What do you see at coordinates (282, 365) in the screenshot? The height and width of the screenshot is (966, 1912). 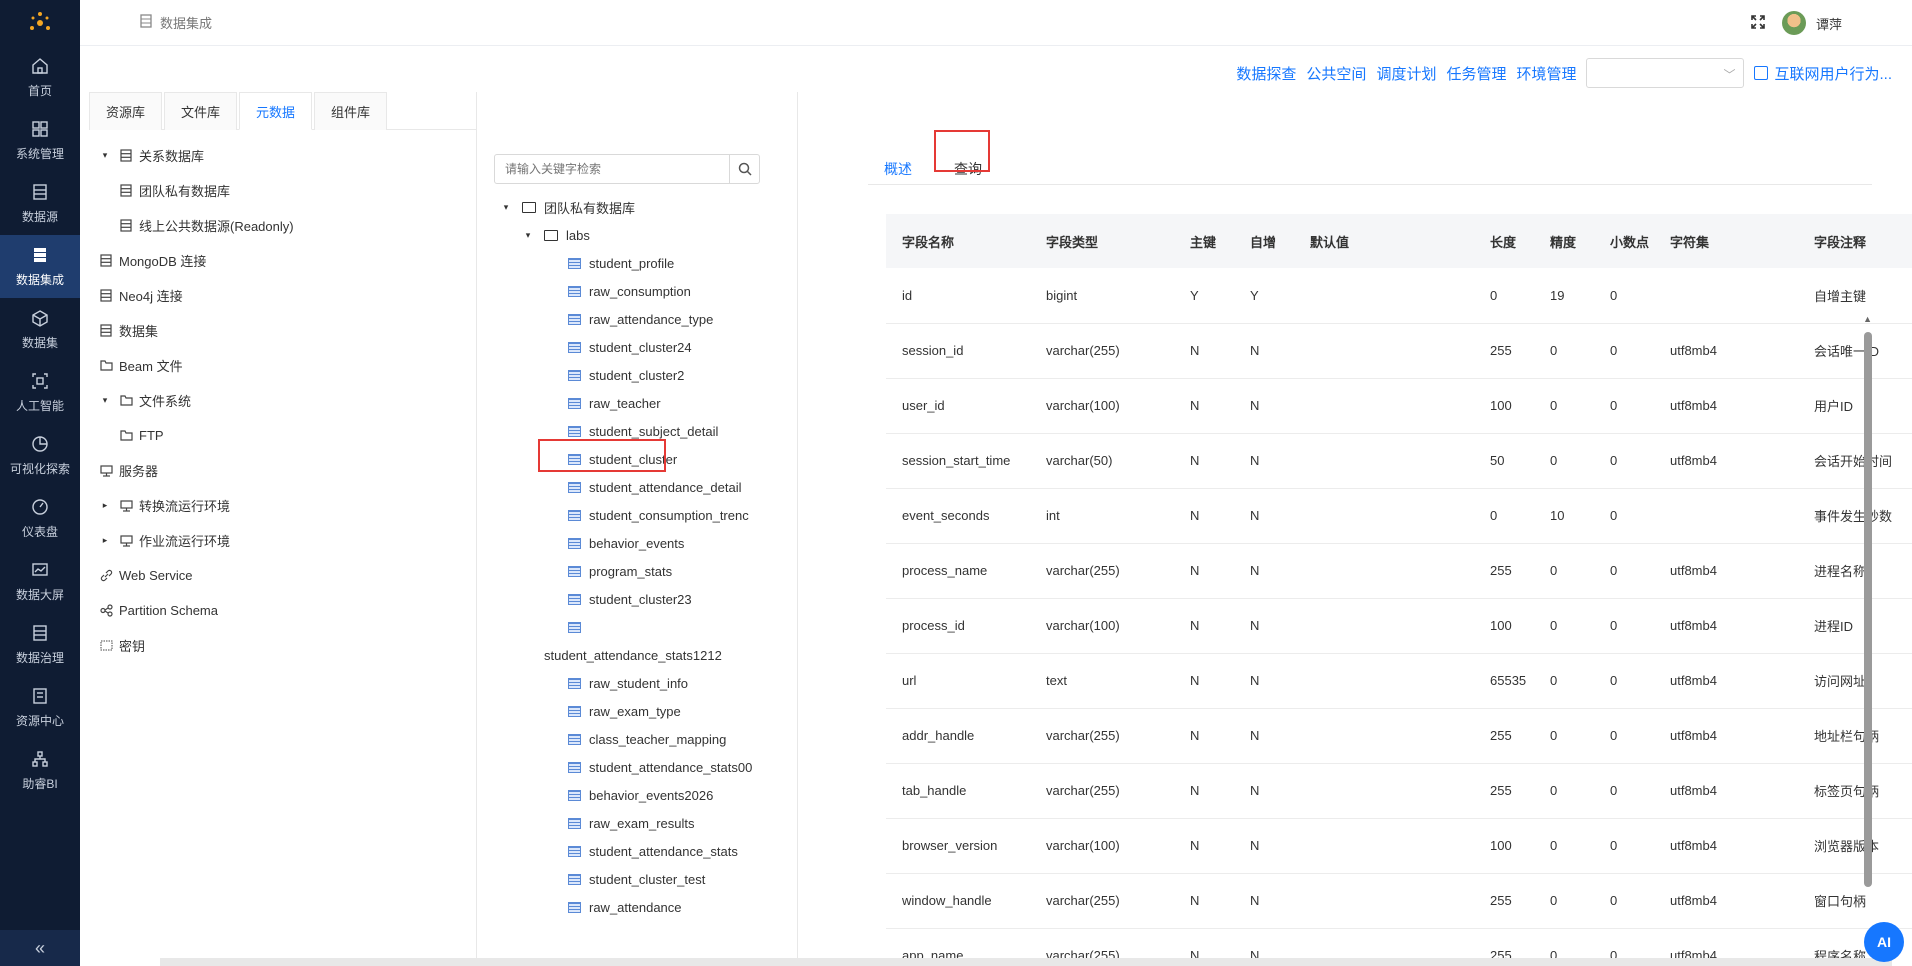 I see `metadata-tree-node: Beam 文件` at bounding box center [282, 365].